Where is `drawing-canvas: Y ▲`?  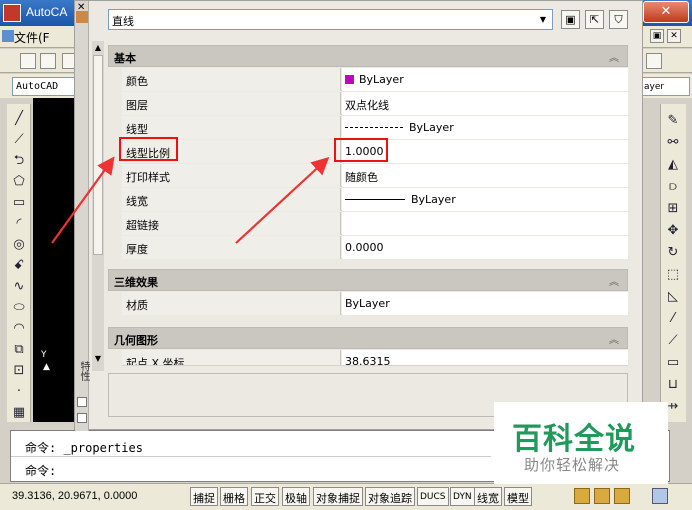
drawing-canvas: Y ▲ is located at coordinates (55, 260).